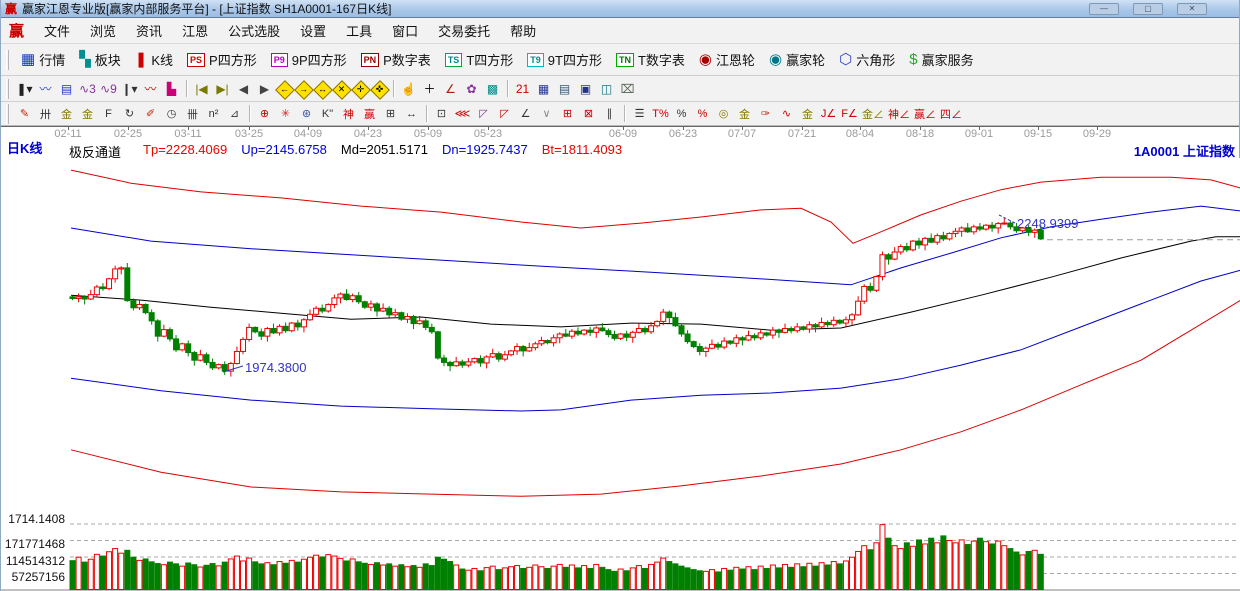 The height and width of the screenshot is (591, 1240). I want to click on menu-item-设置: 设置, so click(313, 30).